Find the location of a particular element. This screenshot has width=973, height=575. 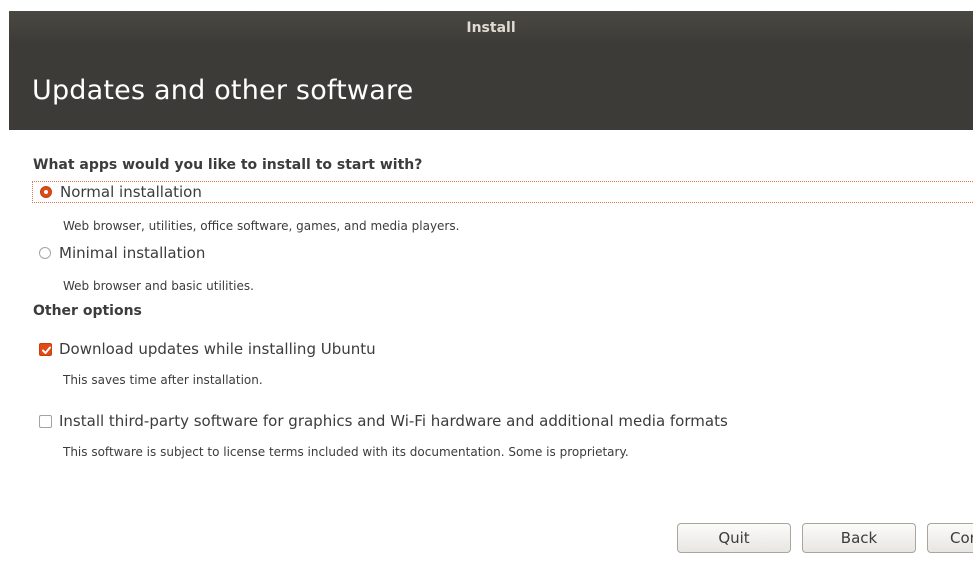

back-button: Back is located at coordinates (859, 538).